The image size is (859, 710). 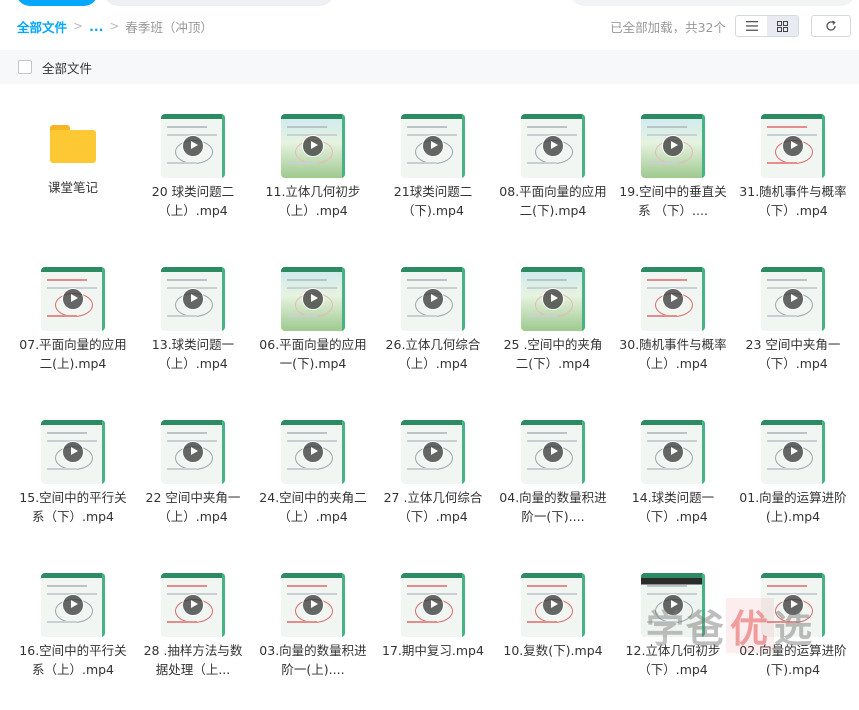 I want to click on toolbar-action-group, so click(x=219, y=3).